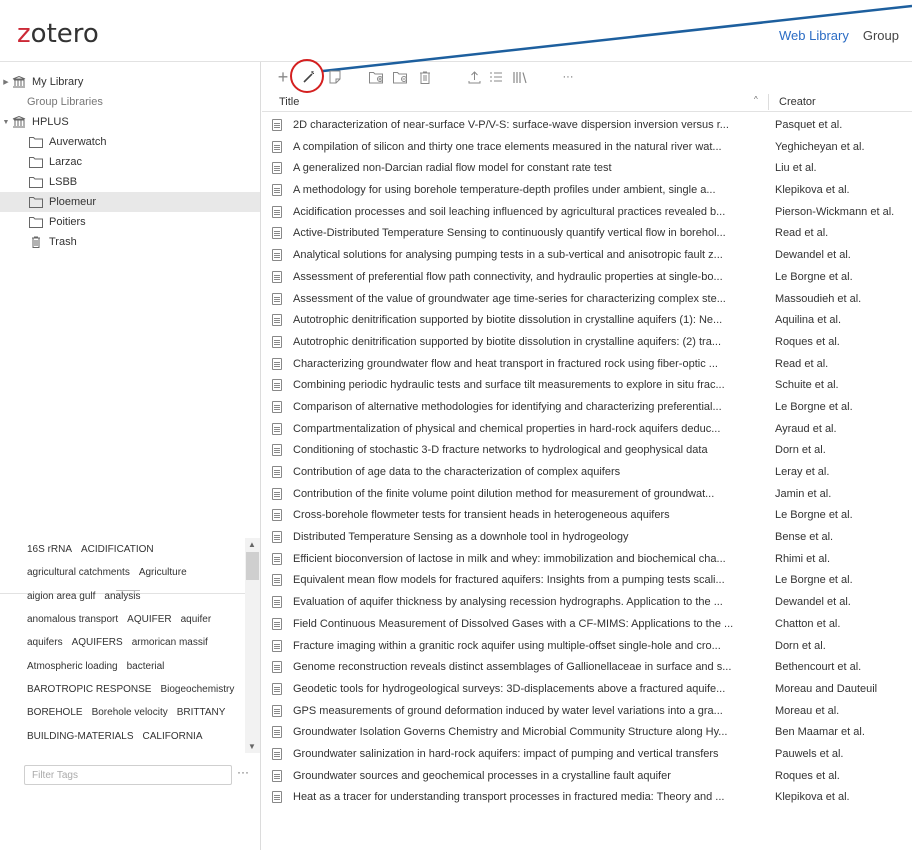 The image size is (912, 850). Describe the element at coordinates (97, 642) in the screenshot. I see `tag-item: AQUIFERS` at that location.